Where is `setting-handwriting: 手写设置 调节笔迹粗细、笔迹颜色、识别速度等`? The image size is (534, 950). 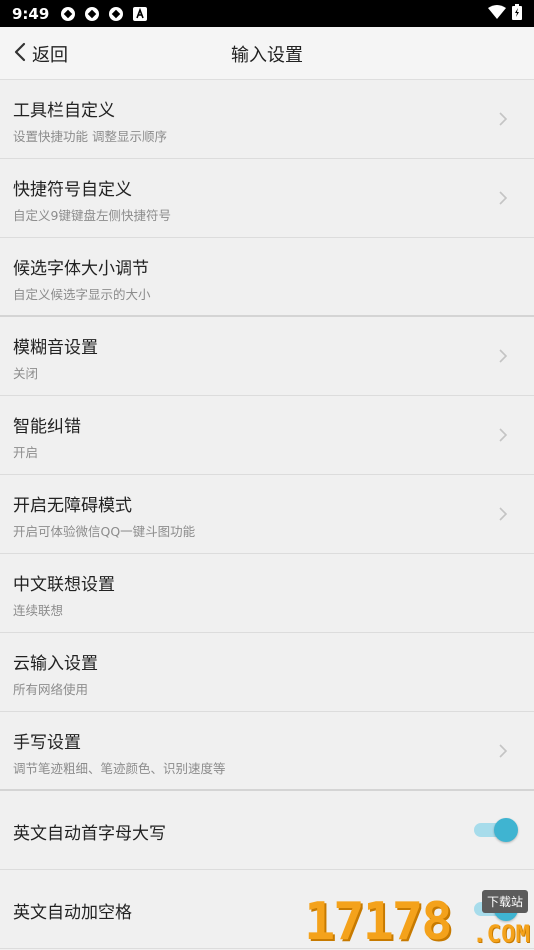 setting-handwriting: 手写设置 调节笔迹粗细、笔迹颜色、识别速度等 is located at coordinates (267, 751).